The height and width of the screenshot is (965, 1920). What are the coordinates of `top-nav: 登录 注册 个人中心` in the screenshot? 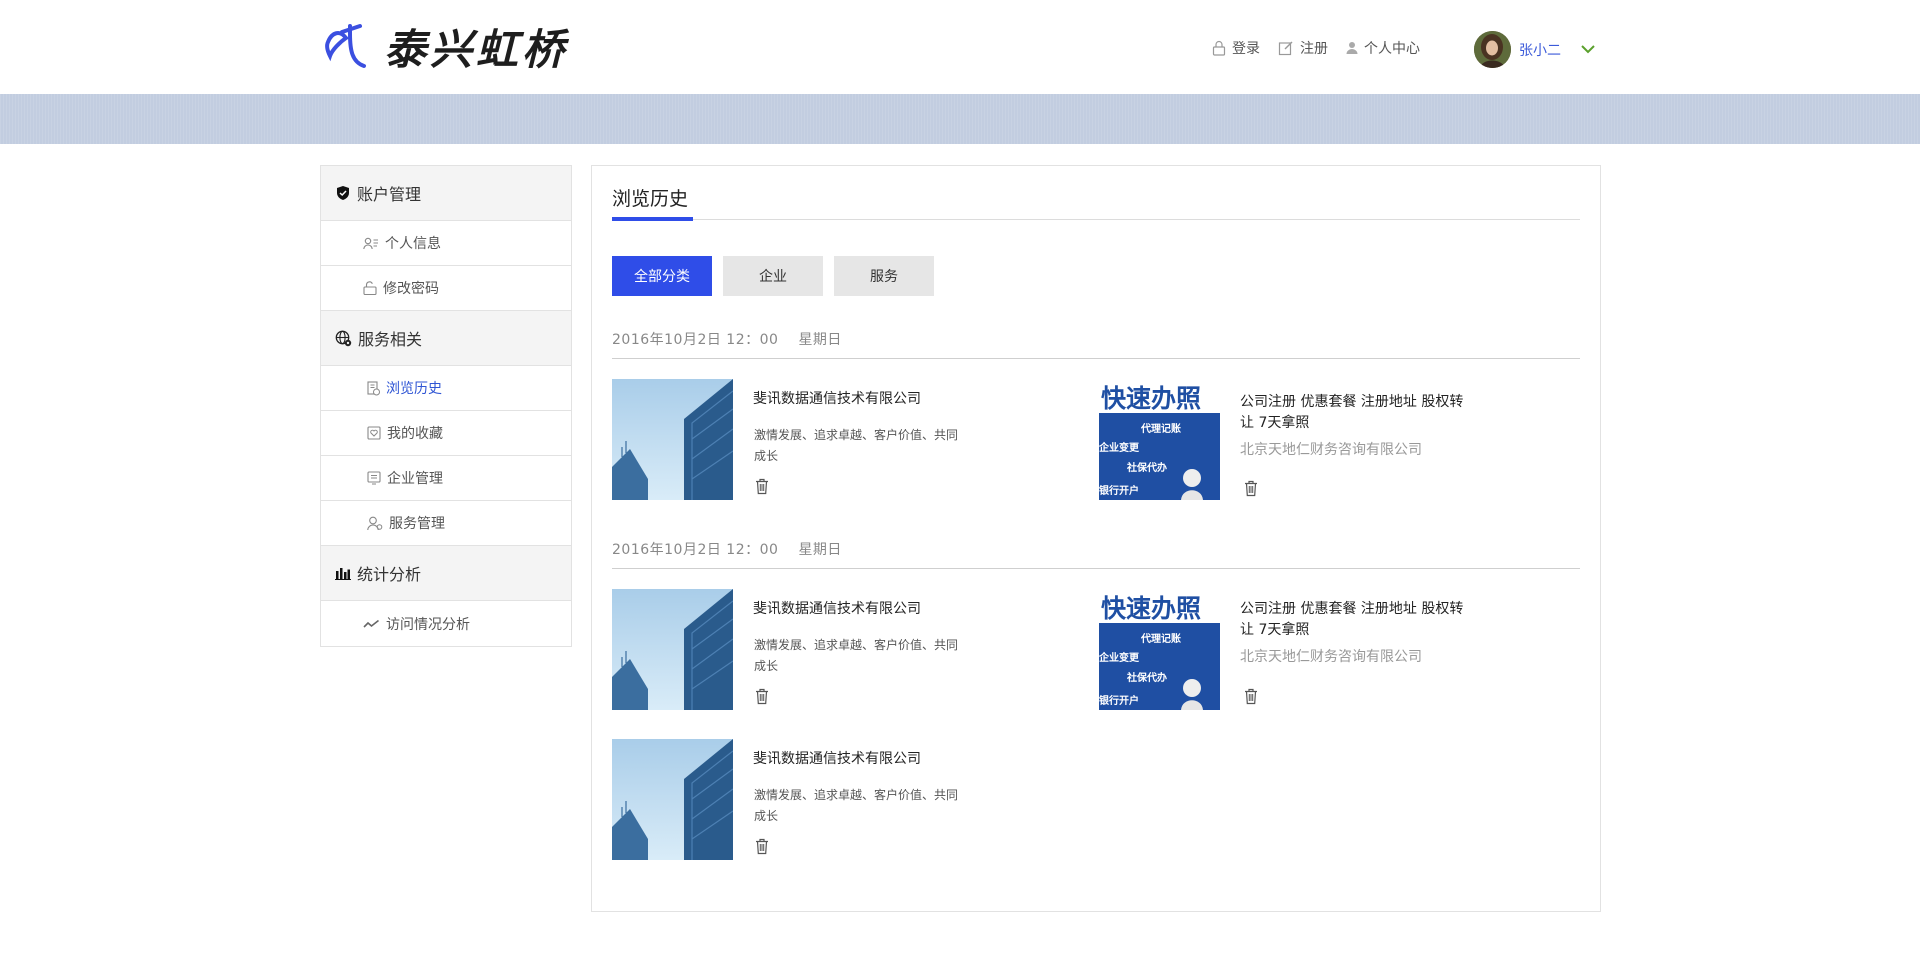 It's located at (1325, 48).